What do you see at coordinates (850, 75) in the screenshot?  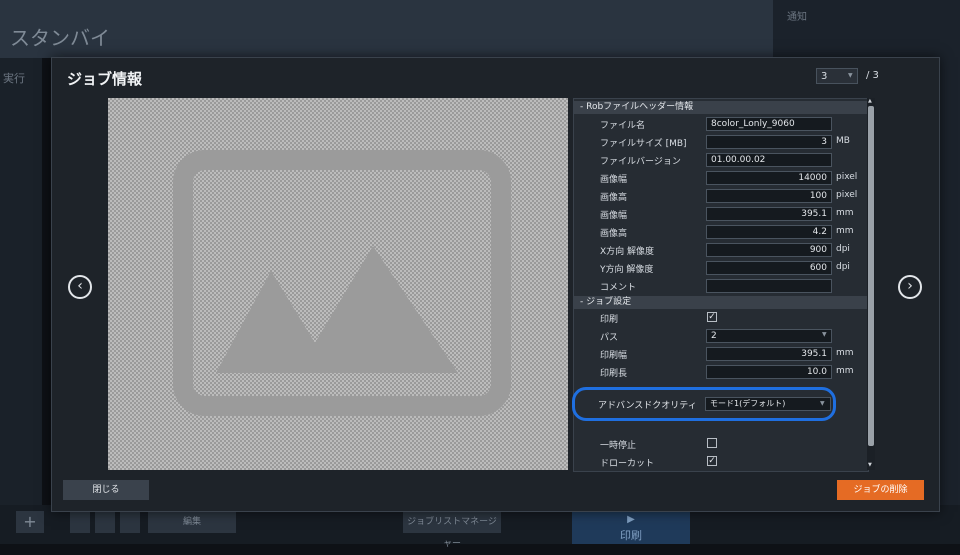 I see `page-spinner-icon: ▼` at bounding box center [850, 75].